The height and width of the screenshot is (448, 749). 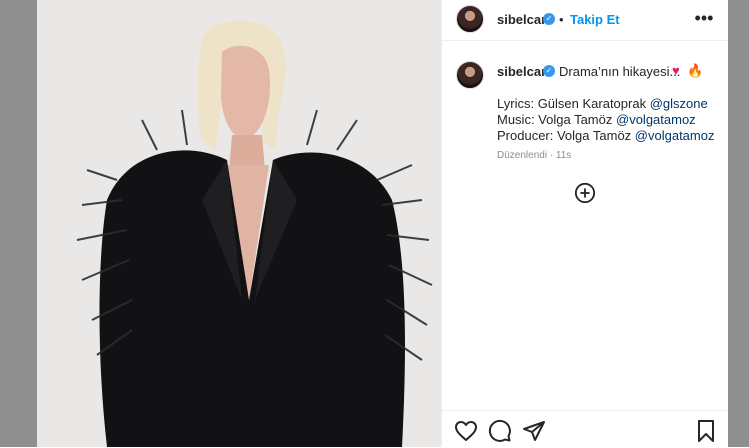 I want to click on avatar, so click(x=470, y=19).